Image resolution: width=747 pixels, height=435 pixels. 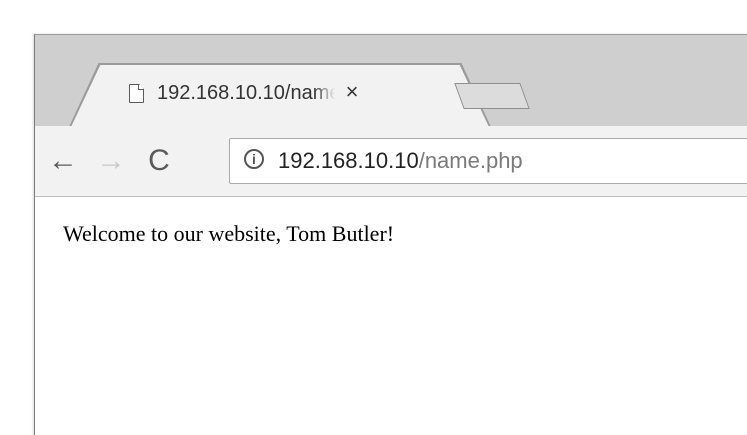 What do you see at coordinates (492, 96) in the screenshot?
I see `new-tab-button` at bounding box center [492, 96].